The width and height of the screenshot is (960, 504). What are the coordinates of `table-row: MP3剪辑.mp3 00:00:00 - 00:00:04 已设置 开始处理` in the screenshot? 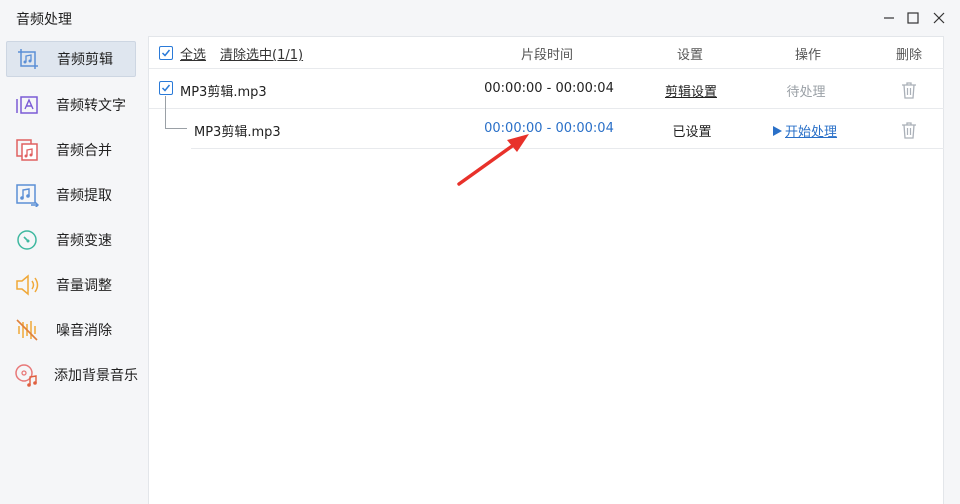 It's located at (567, 129).